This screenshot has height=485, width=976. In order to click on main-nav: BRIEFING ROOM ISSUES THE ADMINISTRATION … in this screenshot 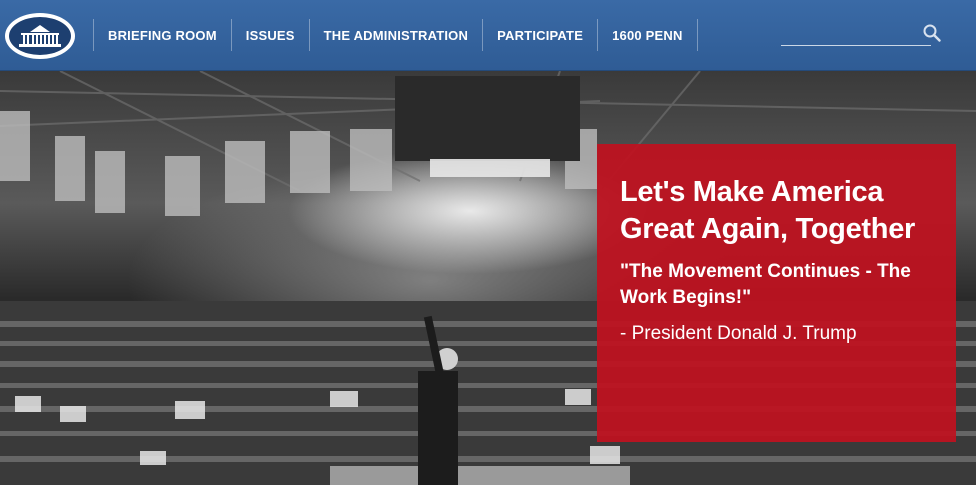, I will do `click(395, 35)`.